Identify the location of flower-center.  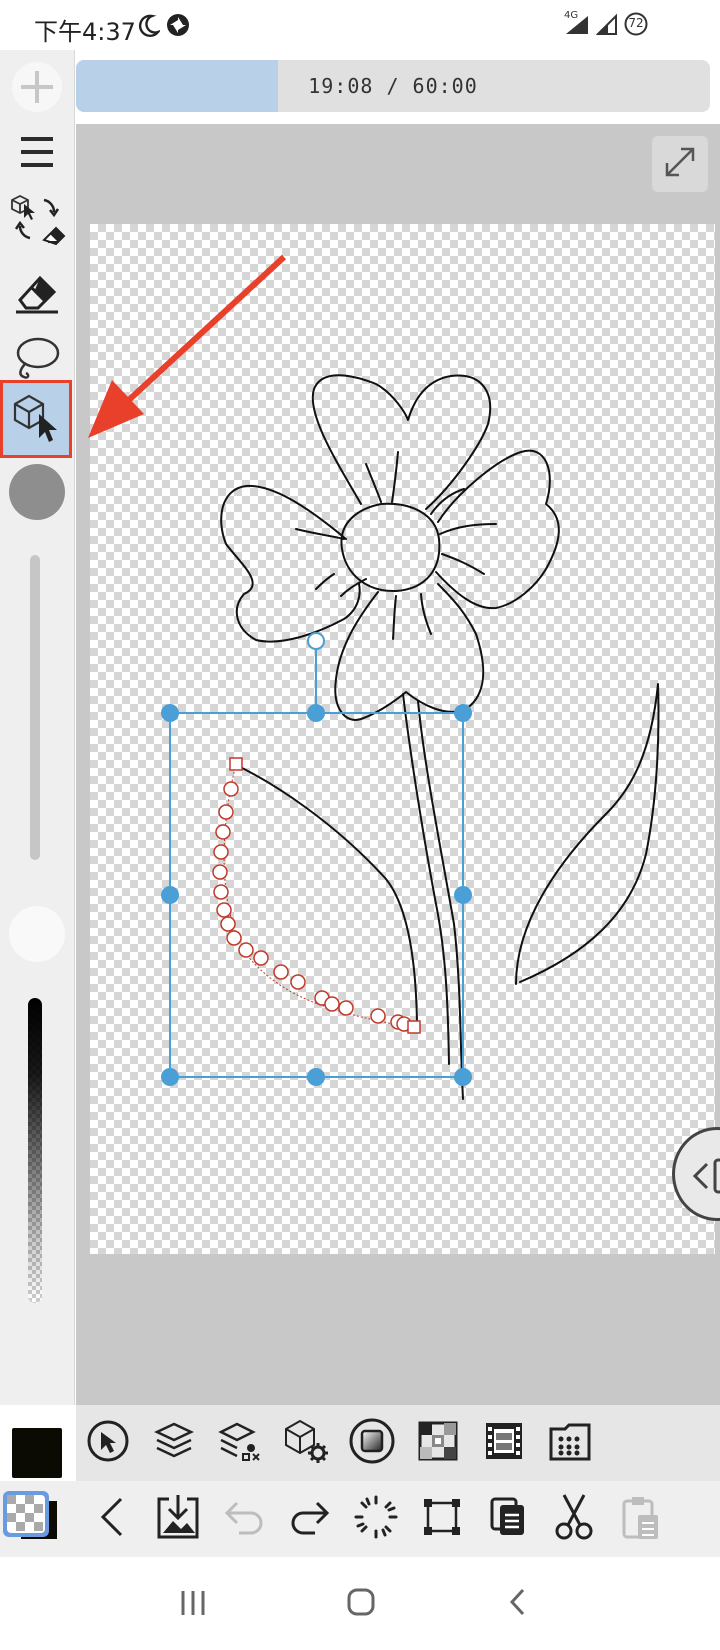
(390, 547).